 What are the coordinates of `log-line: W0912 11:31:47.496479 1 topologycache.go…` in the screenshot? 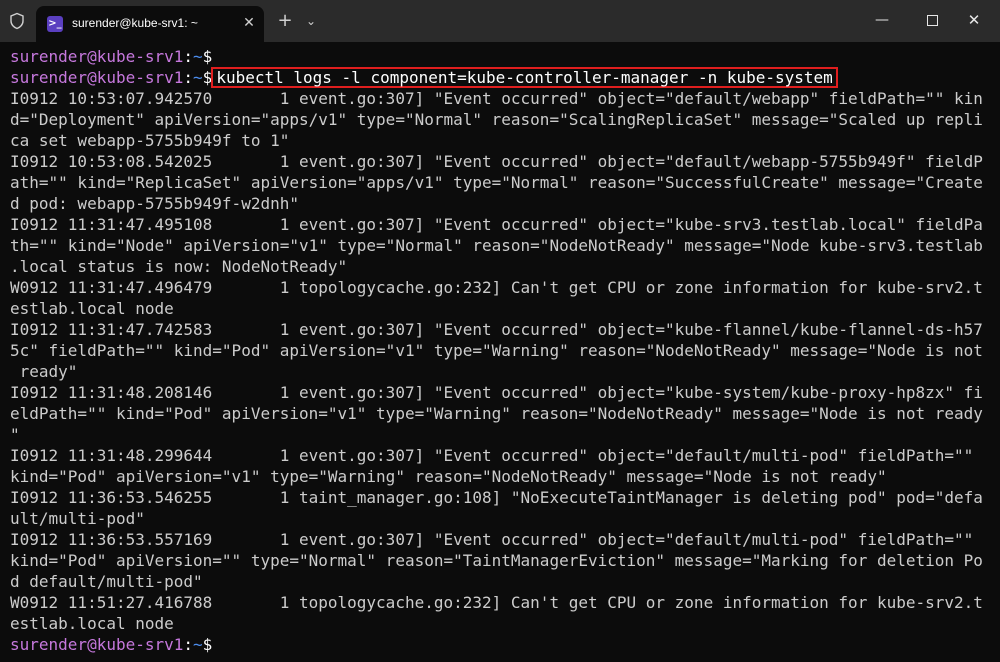 It's located at (496, 287).